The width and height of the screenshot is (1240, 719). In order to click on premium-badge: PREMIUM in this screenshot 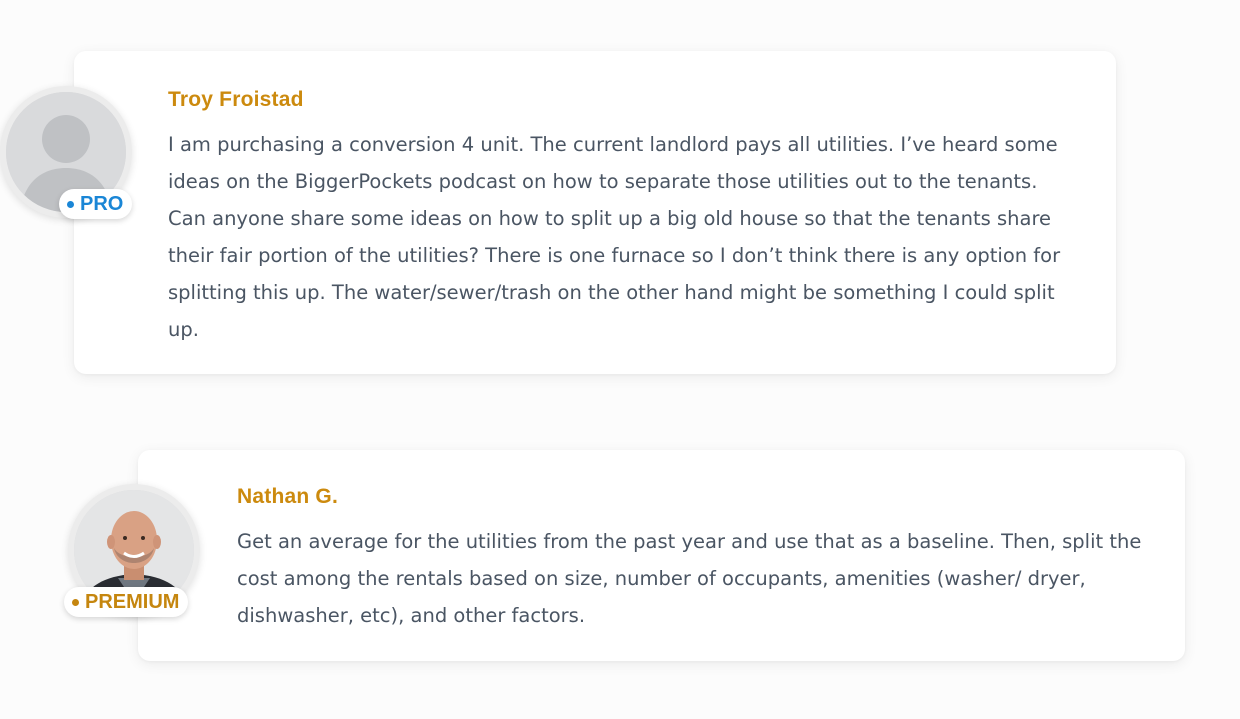, I will do `click(126, 602)`.